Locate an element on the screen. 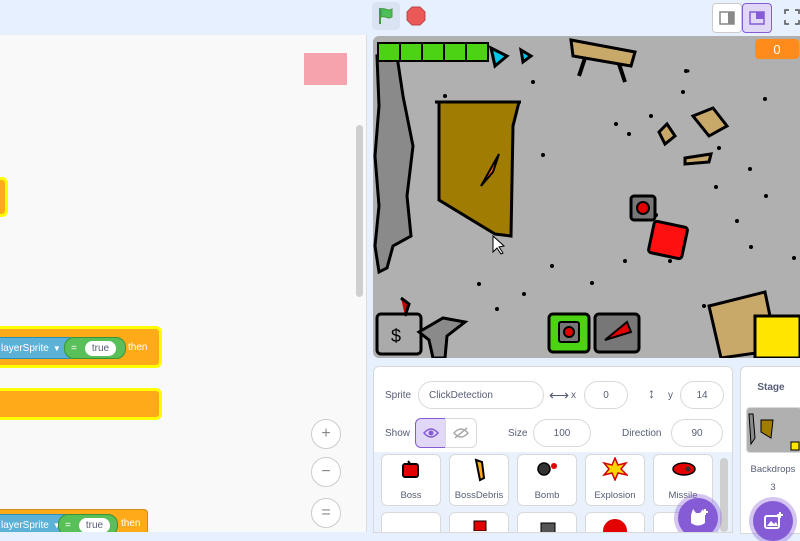  zoom-in-button: + is located at coordinates (326, 434).